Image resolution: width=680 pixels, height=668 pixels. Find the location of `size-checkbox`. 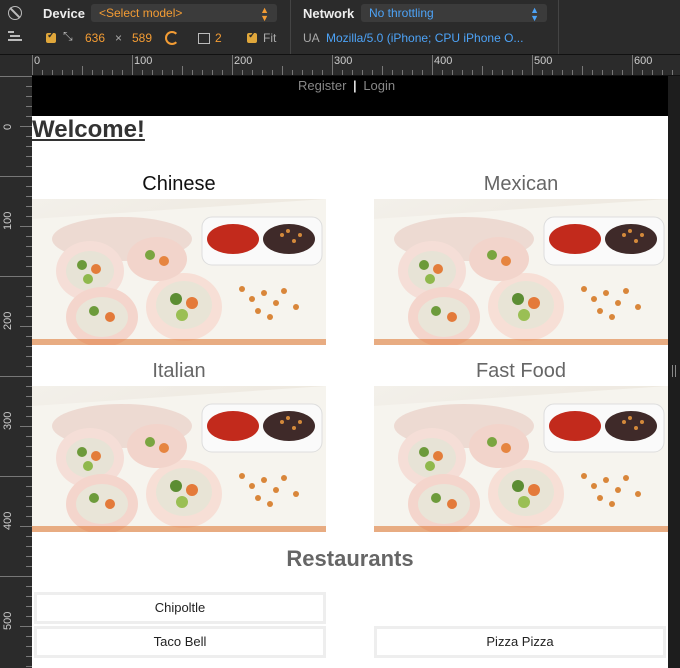

size-checkbox is located at coordinates (51, 36).